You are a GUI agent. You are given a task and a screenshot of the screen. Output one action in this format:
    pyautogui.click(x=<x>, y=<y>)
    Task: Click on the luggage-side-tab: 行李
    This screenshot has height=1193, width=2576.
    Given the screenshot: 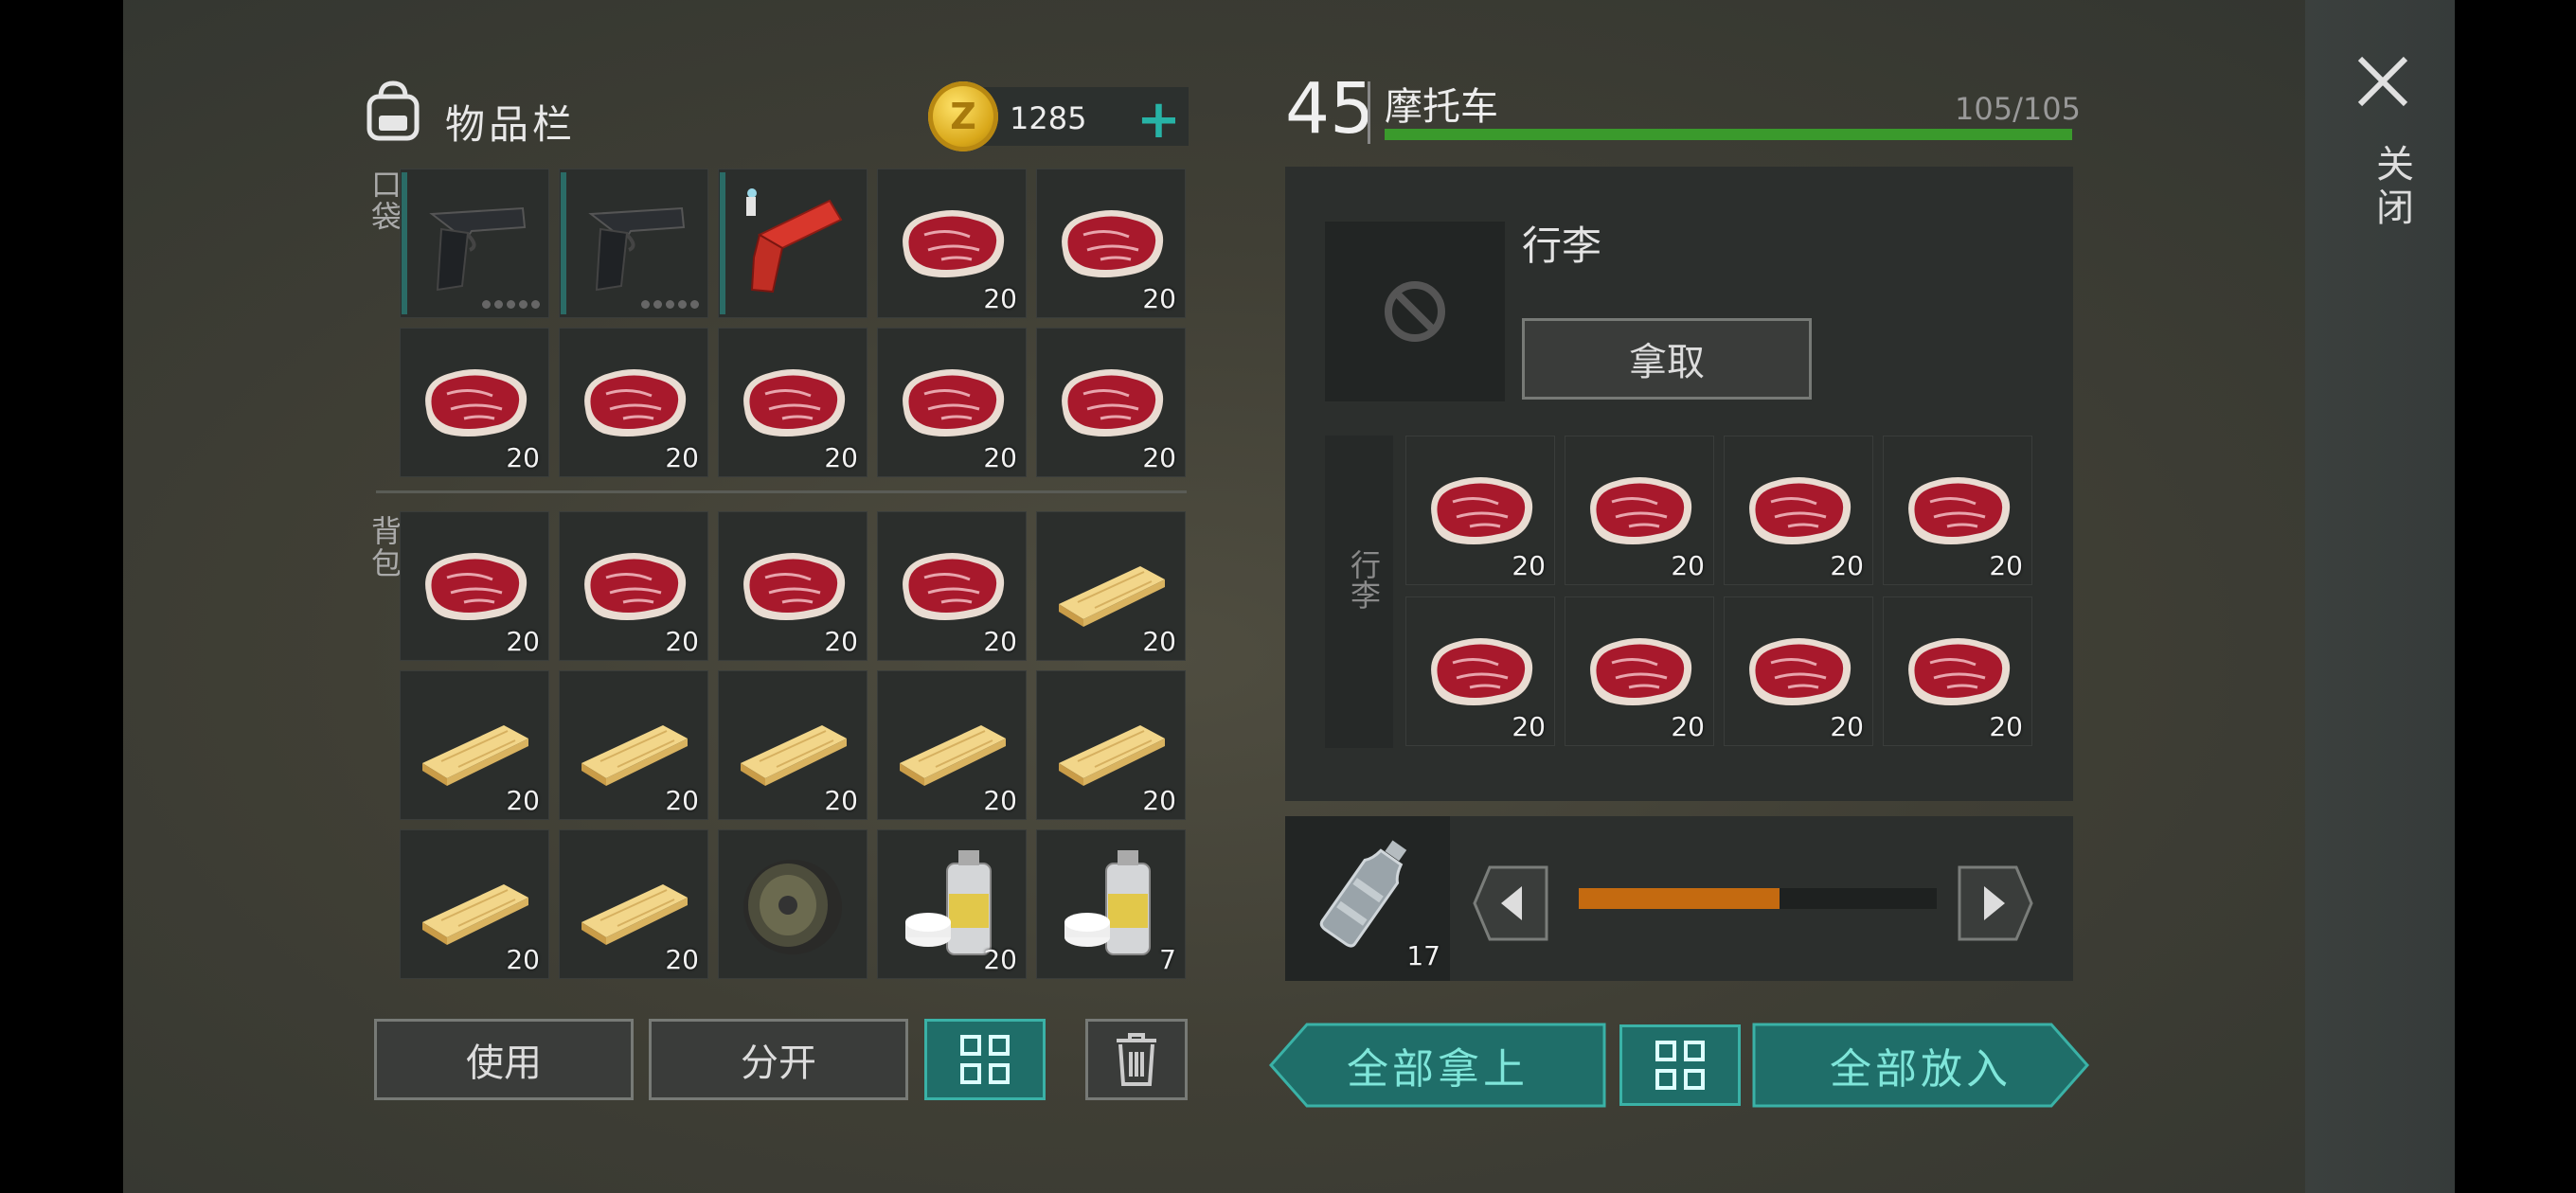 What is the action you would take?
    pyautogui.click(x=1359, y=592)
    